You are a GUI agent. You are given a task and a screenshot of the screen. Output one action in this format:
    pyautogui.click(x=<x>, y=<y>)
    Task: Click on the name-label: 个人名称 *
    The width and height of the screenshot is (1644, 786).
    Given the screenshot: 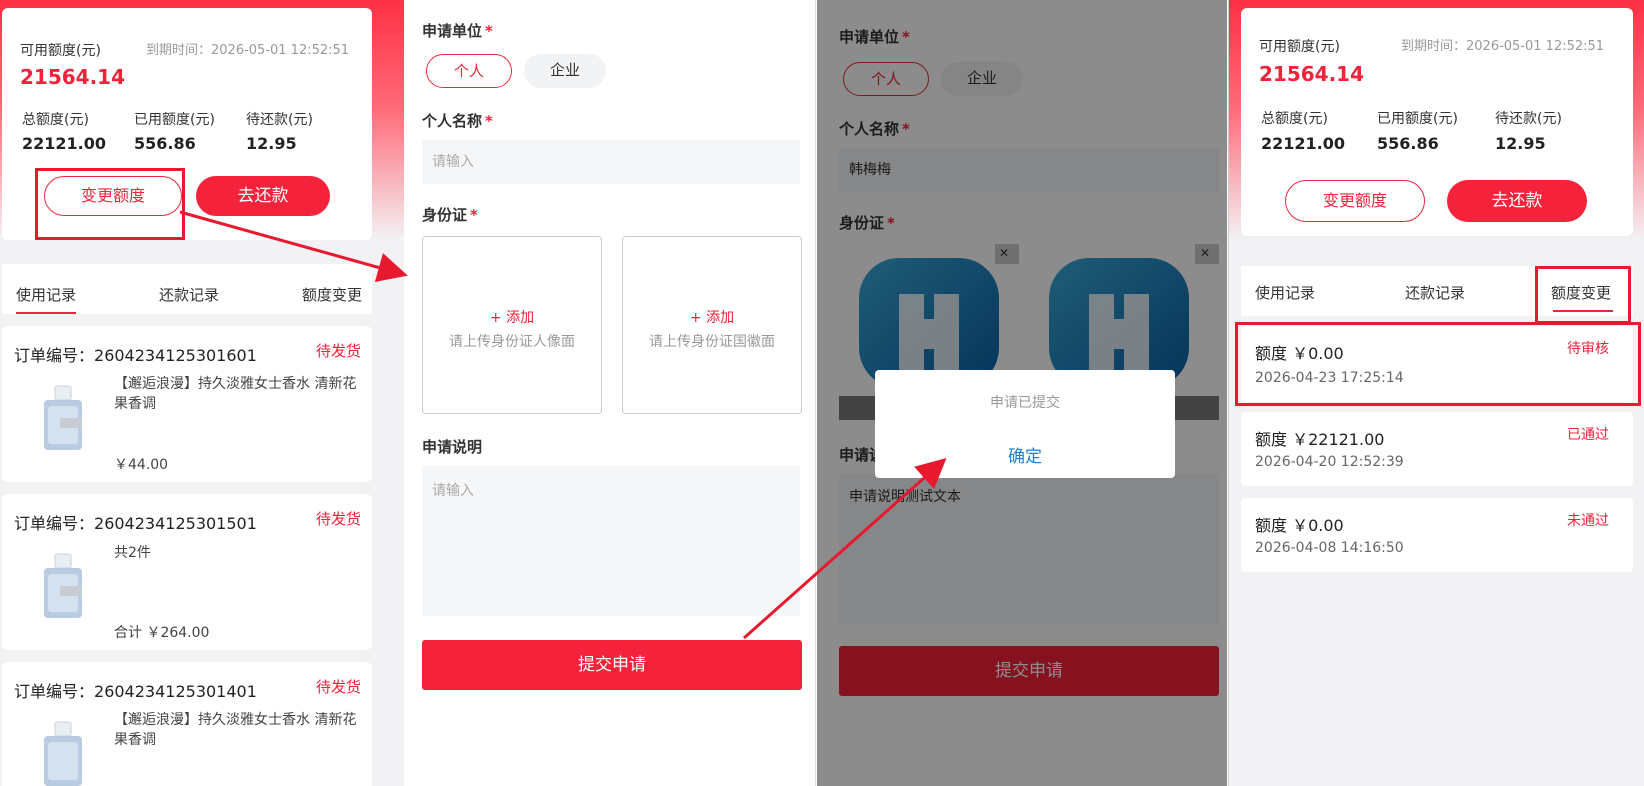 What is the action you would take?
    pyautogui.click(x=457, y=121)
    